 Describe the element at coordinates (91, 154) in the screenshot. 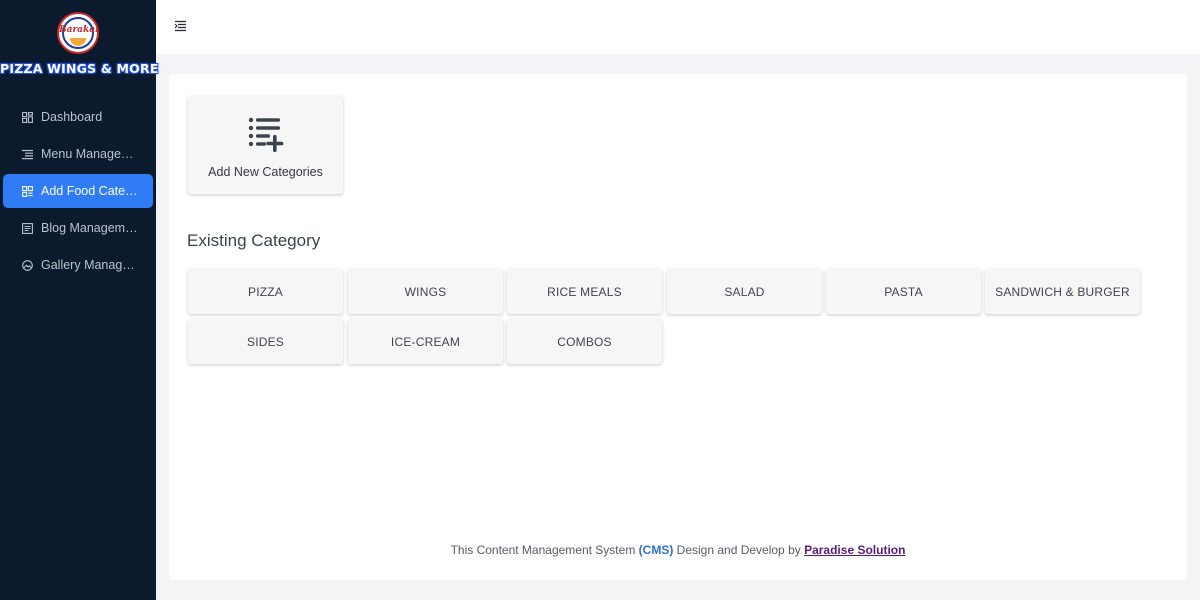

I see `sidebar-item-label: Menu Management` at that location.